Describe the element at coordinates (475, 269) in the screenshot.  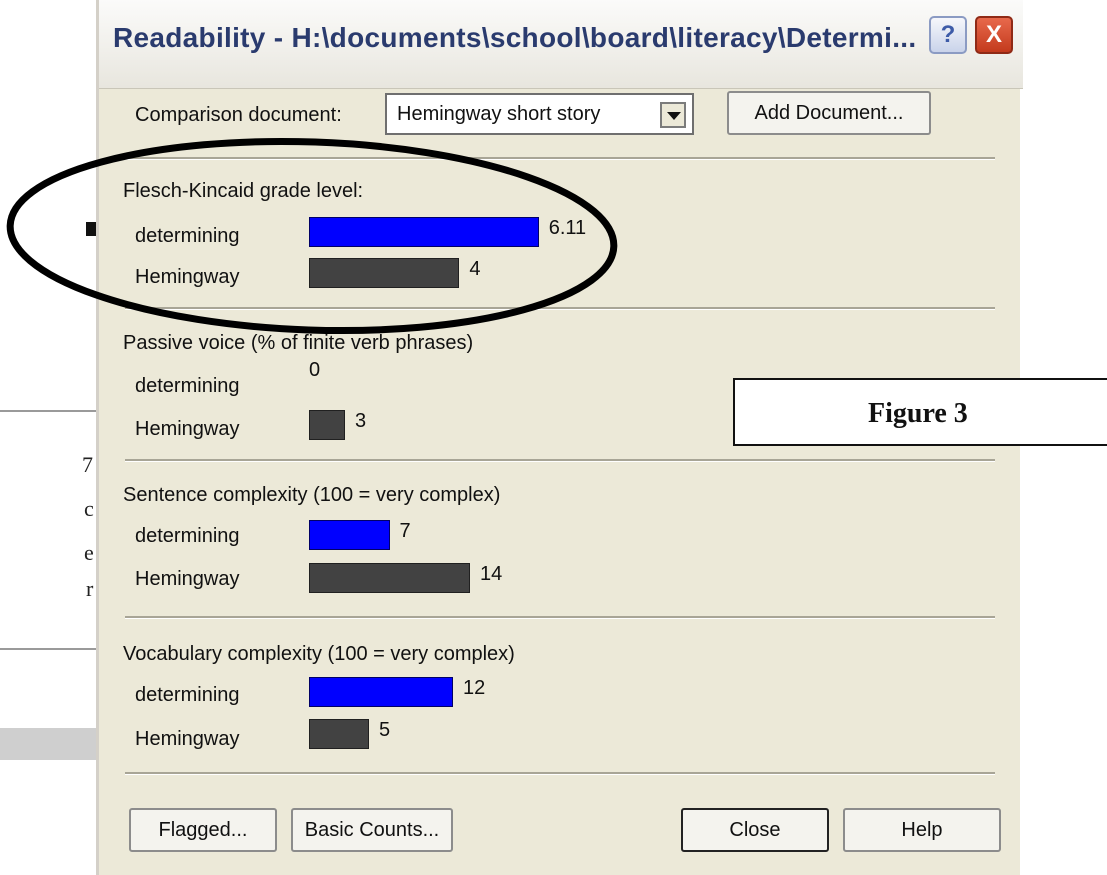
I see `bar-value: 4` at that location.